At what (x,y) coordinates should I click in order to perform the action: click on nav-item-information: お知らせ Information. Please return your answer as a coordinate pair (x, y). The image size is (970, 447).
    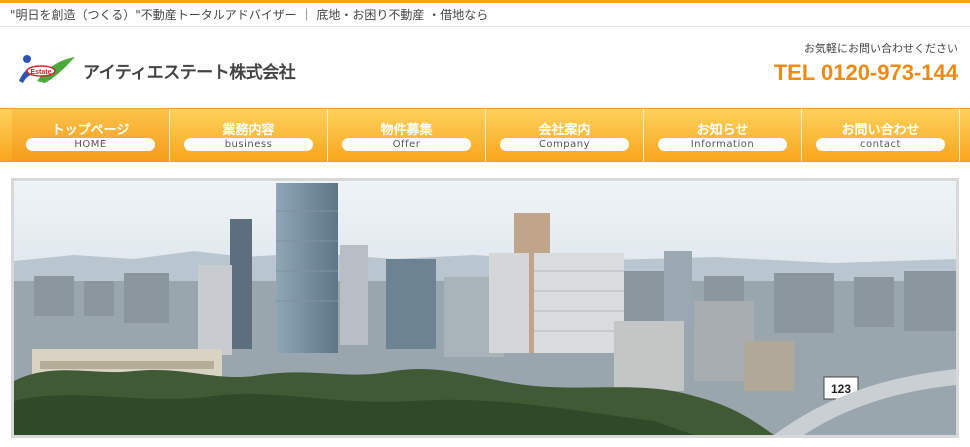
    Looking at the image, I should click on (723, 135).